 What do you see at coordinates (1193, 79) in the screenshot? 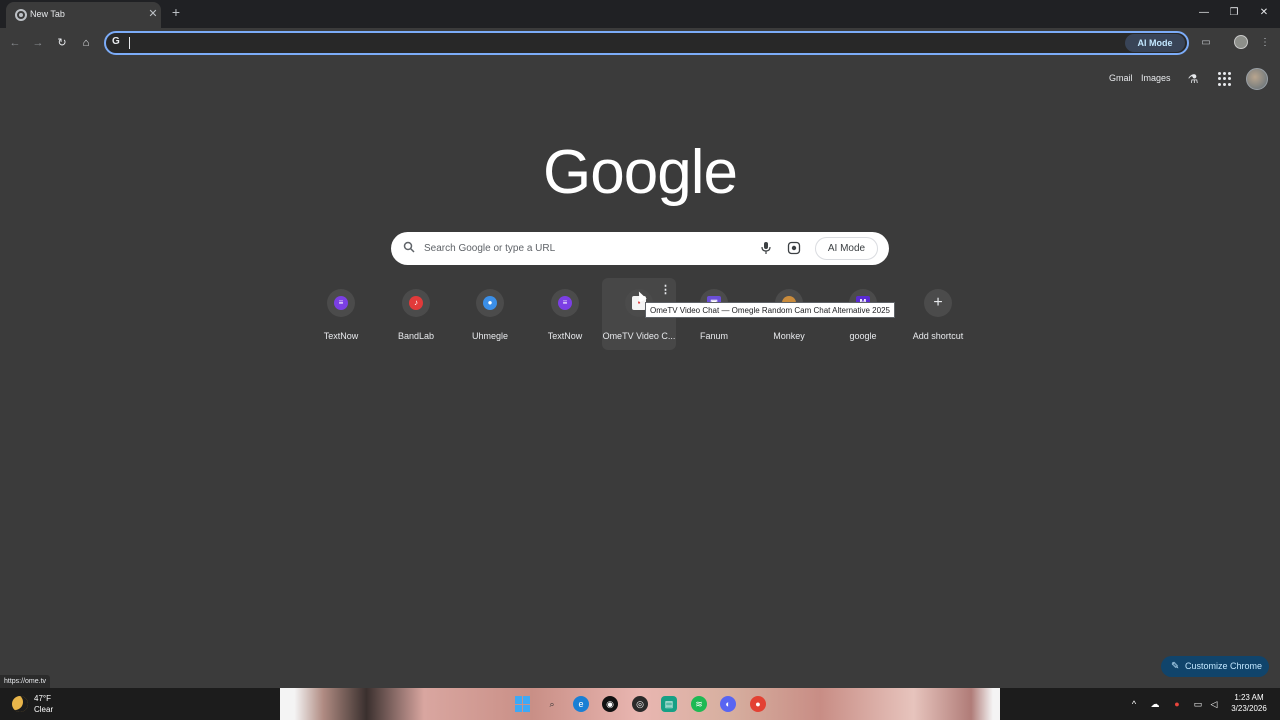
I see `labs-flask-icon: ⚗` at bounding box center [1193, 79].